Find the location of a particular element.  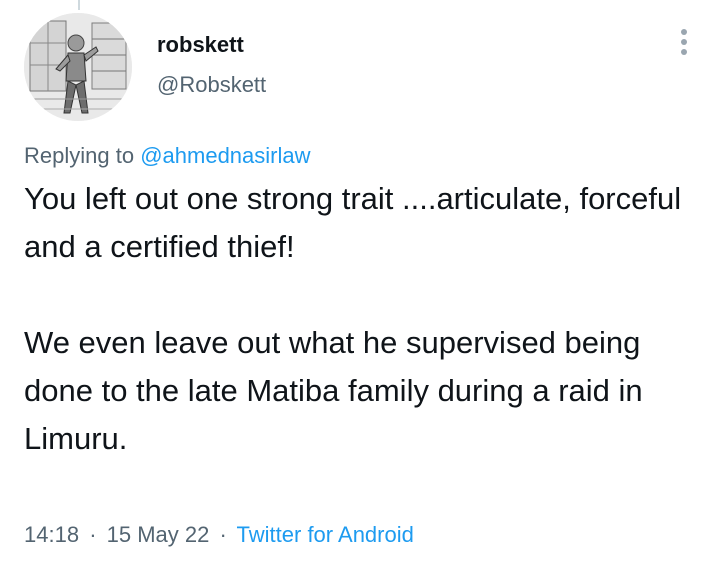

more-vertical-icon is located at coordinates (684, 43).